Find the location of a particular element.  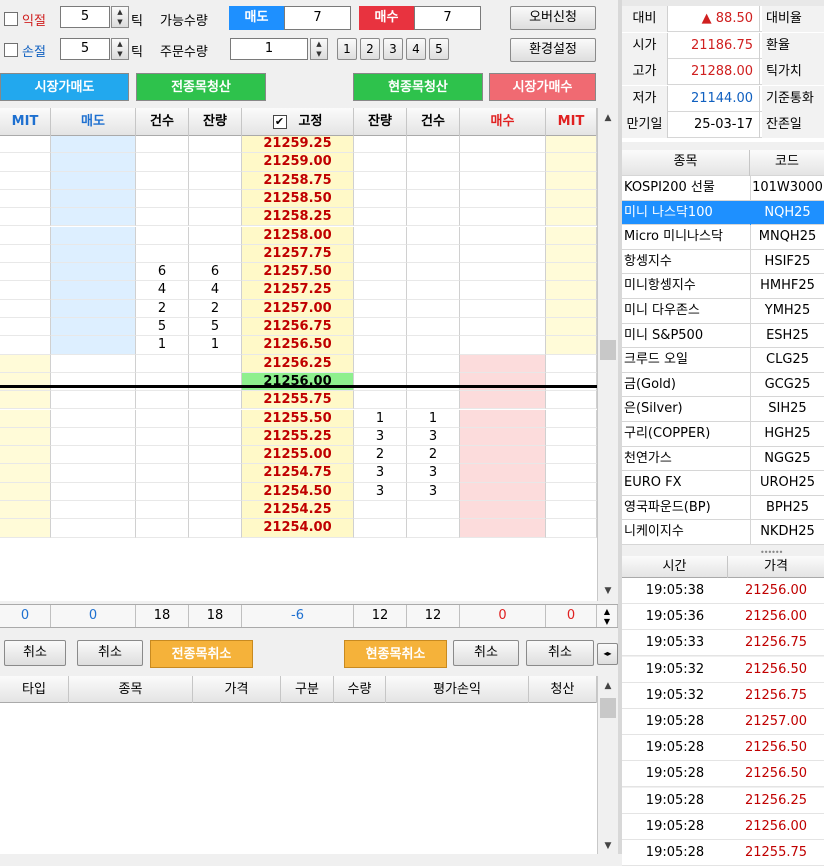

col-fixed: ✔ 고정 is located at coordinates (298, 122).